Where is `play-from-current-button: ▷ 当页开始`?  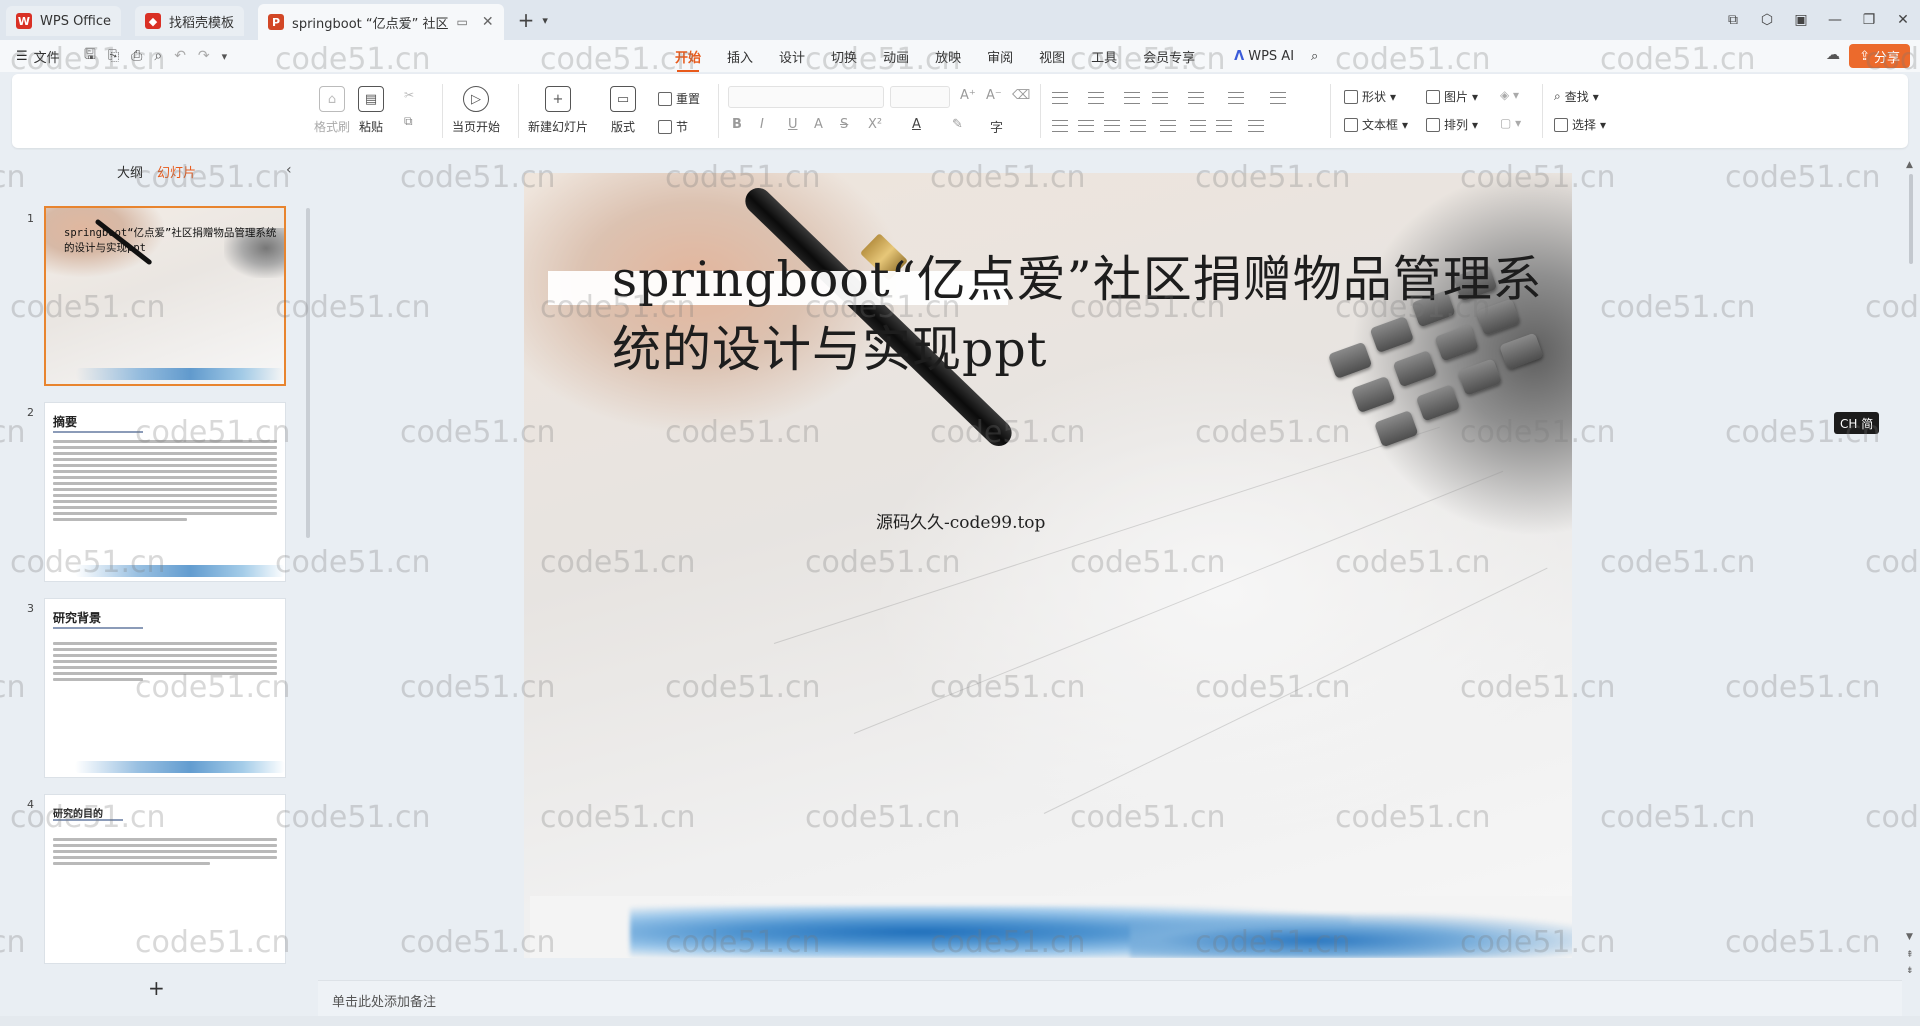 play-from-current-button: ▷ 当页开始 is located at coordinates (476, 110).